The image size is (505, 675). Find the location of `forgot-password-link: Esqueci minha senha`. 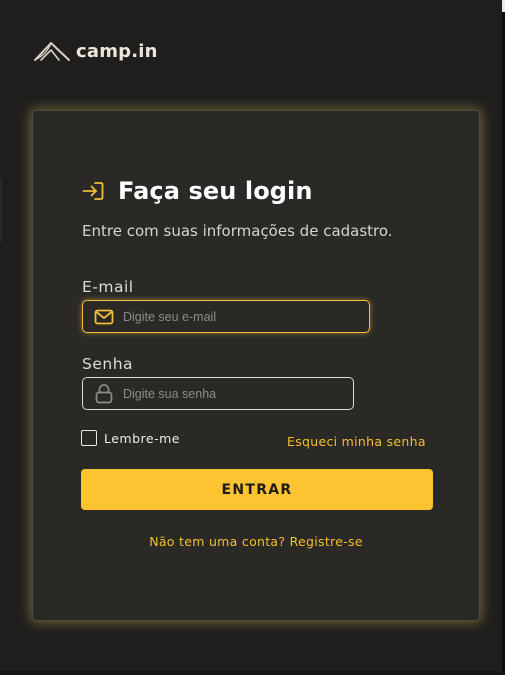

forgot-password-link: Esqueci minha senha is located at coordinates (356, 441).